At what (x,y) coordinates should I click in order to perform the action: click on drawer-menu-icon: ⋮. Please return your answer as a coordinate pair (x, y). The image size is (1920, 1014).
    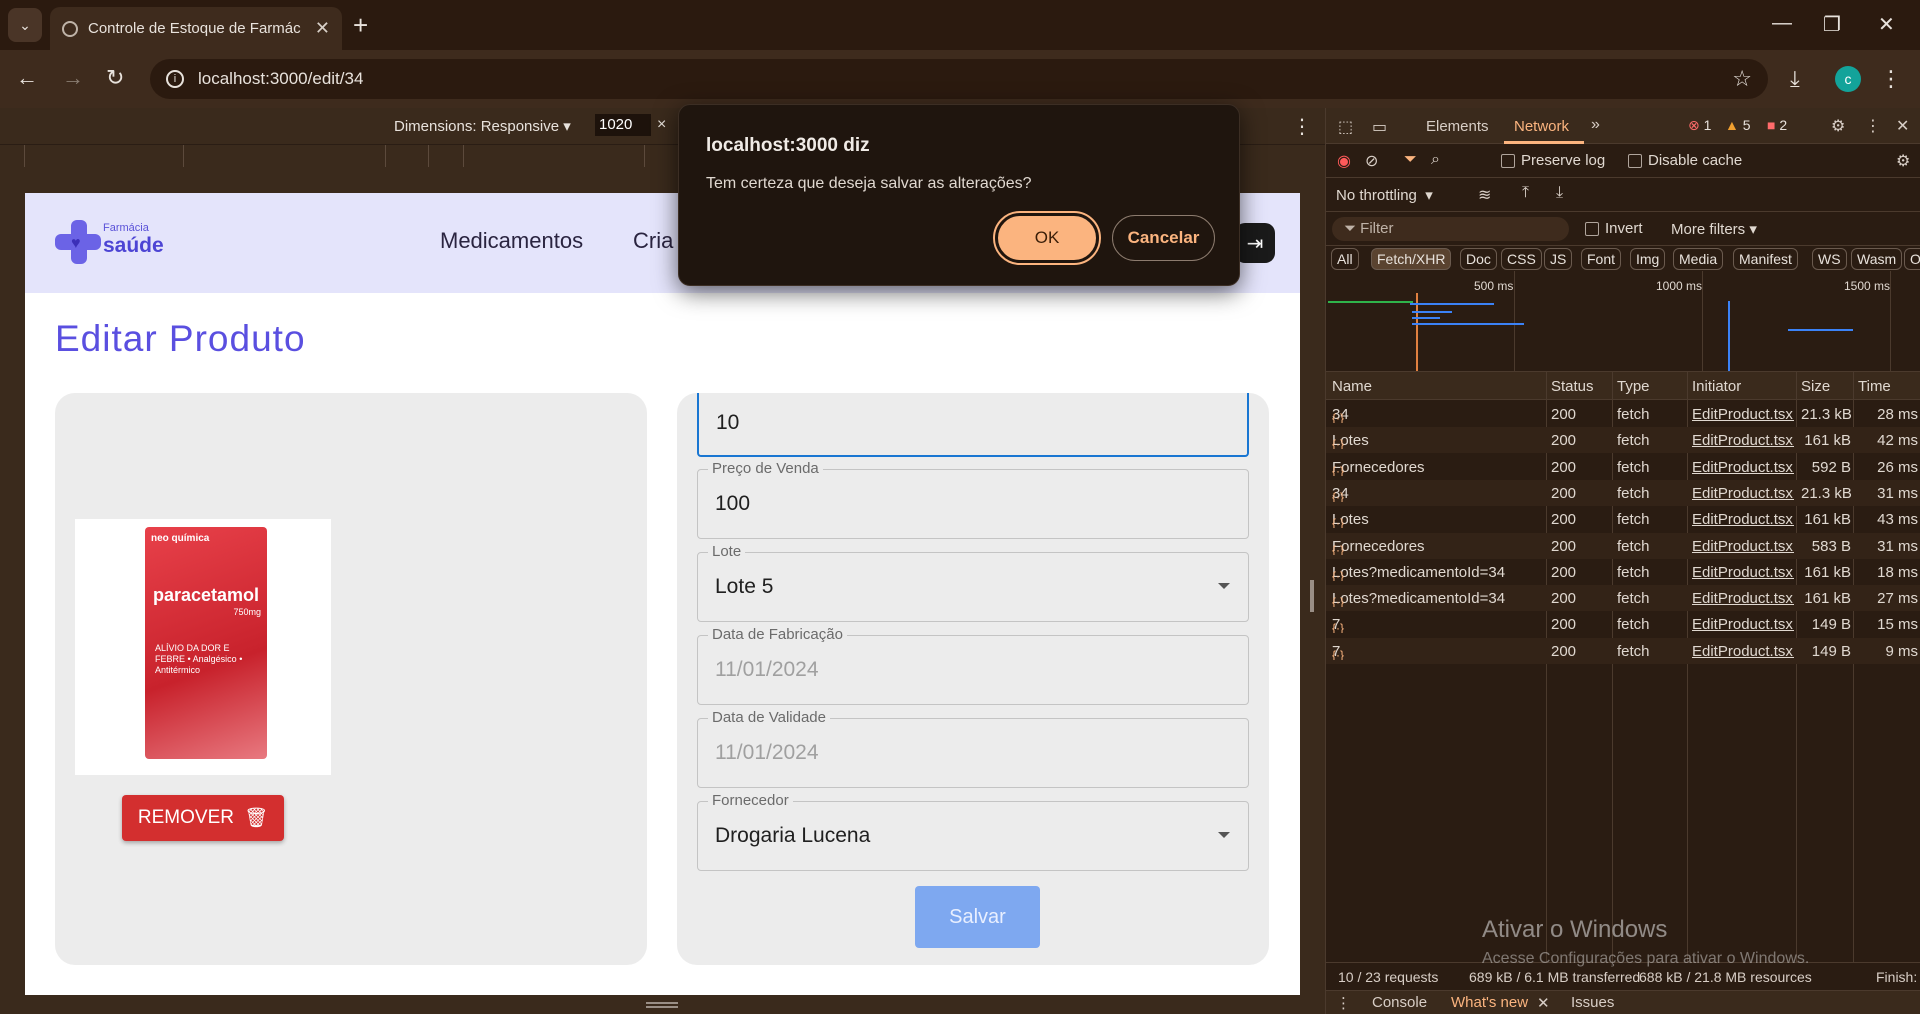
    Looking at the image, I should click on (1343, 1003).